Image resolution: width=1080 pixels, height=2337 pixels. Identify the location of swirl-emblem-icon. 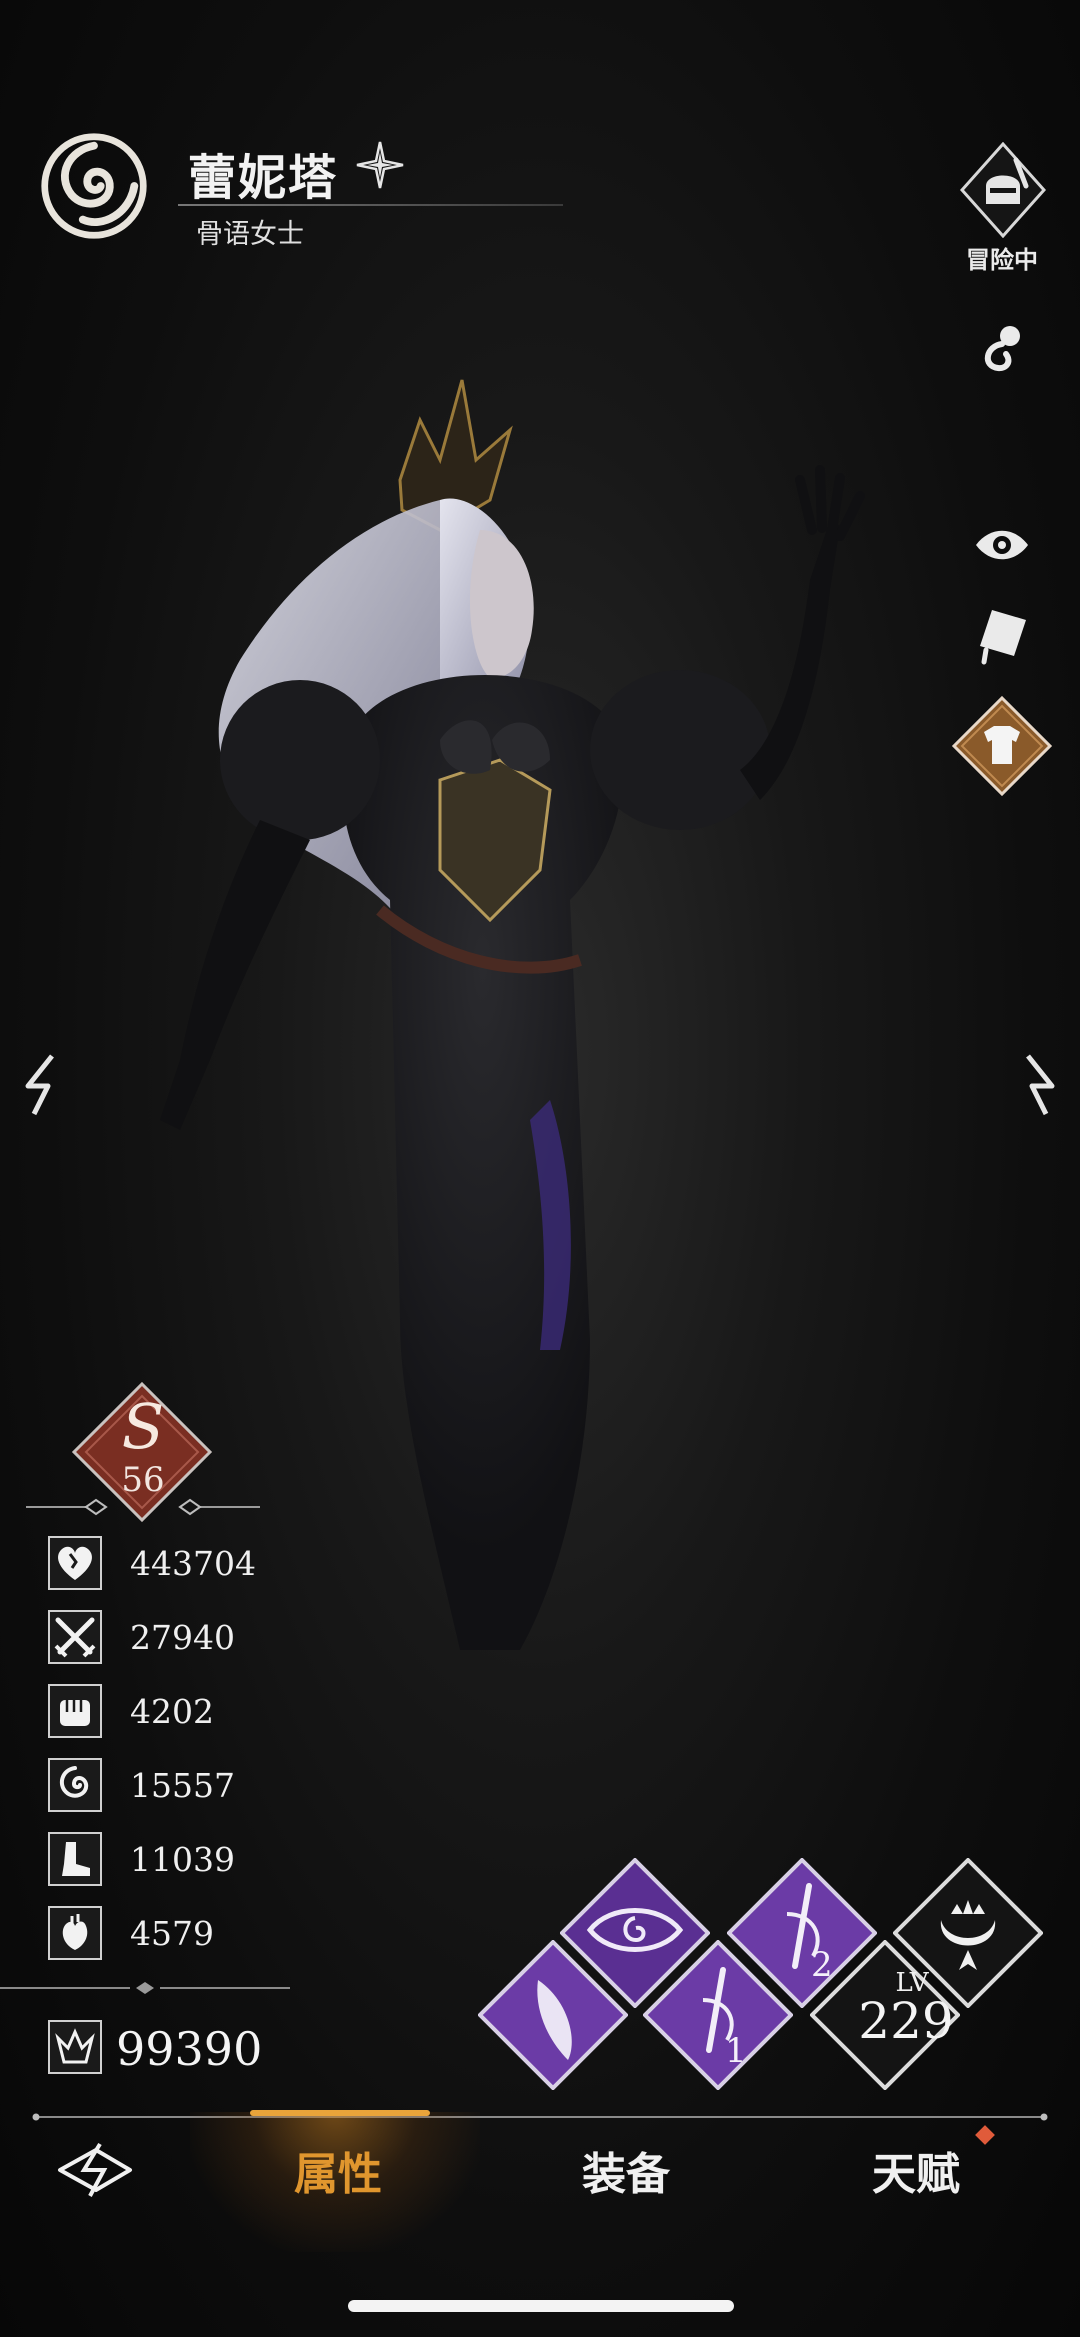
(94, 186).